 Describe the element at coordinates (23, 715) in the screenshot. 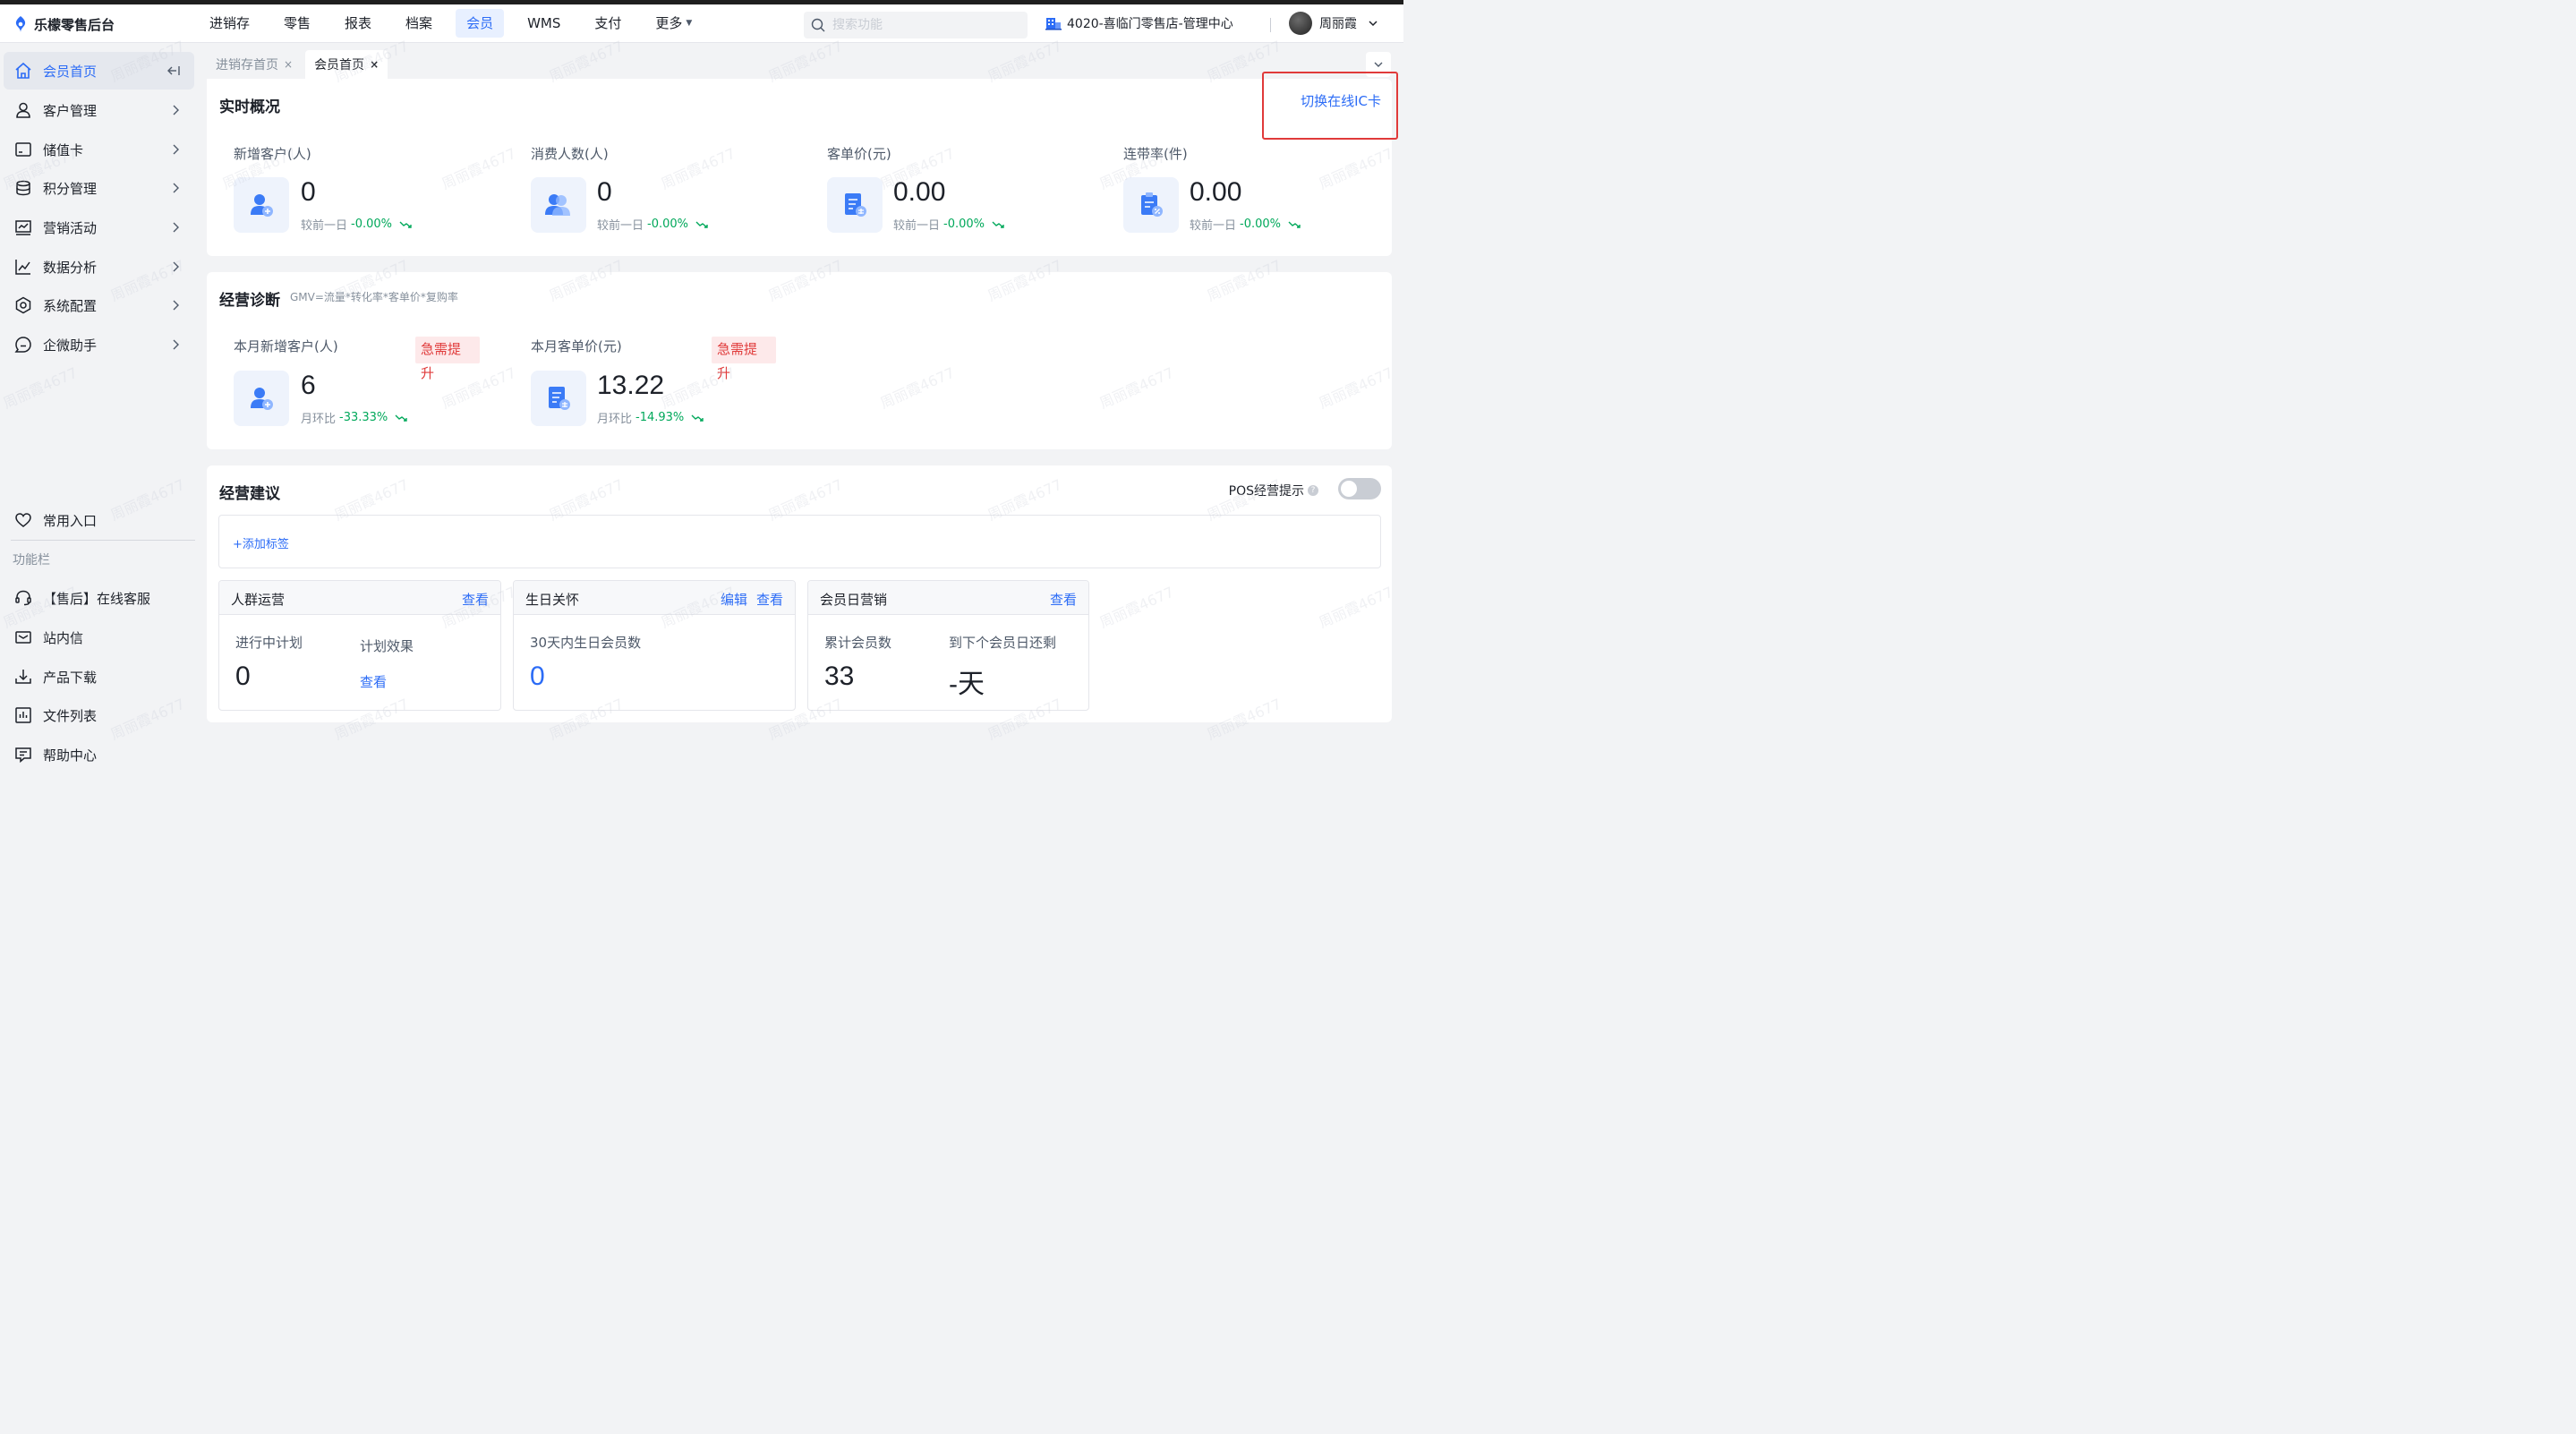

I see `file-list-icon` at that location.